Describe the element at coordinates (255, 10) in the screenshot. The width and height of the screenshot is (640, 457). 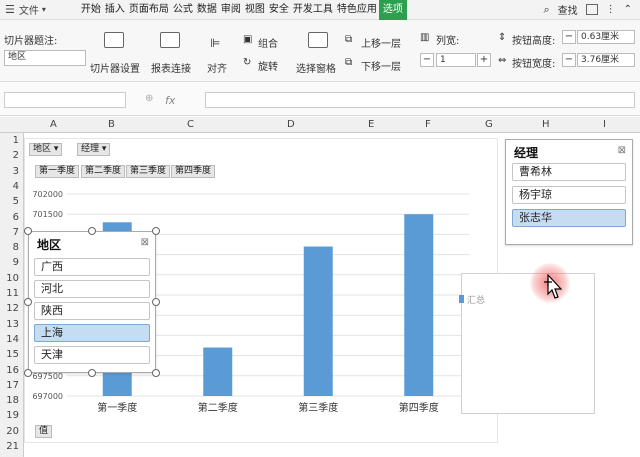
I see `tab-6: 视图` at that location.